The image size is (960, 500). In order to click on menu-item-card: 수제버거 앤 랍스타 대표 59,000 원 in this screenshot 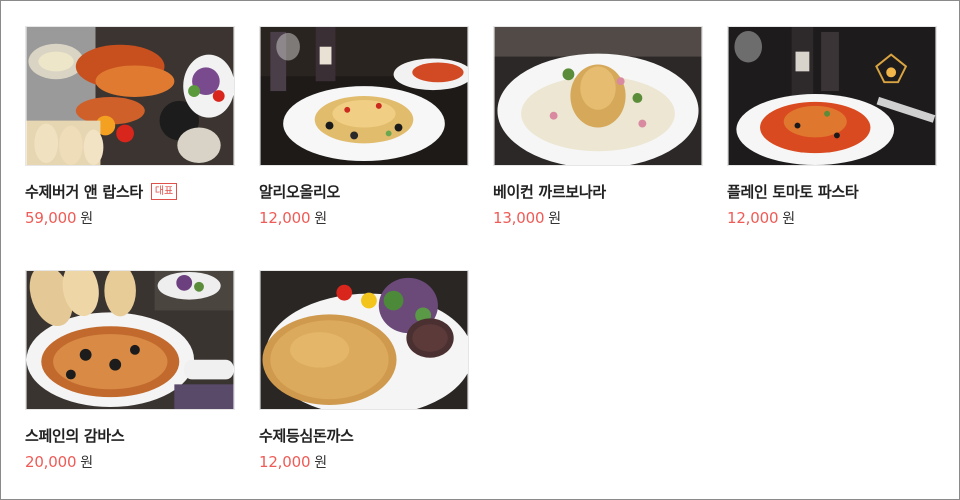, I will do `click(130, 127)`.